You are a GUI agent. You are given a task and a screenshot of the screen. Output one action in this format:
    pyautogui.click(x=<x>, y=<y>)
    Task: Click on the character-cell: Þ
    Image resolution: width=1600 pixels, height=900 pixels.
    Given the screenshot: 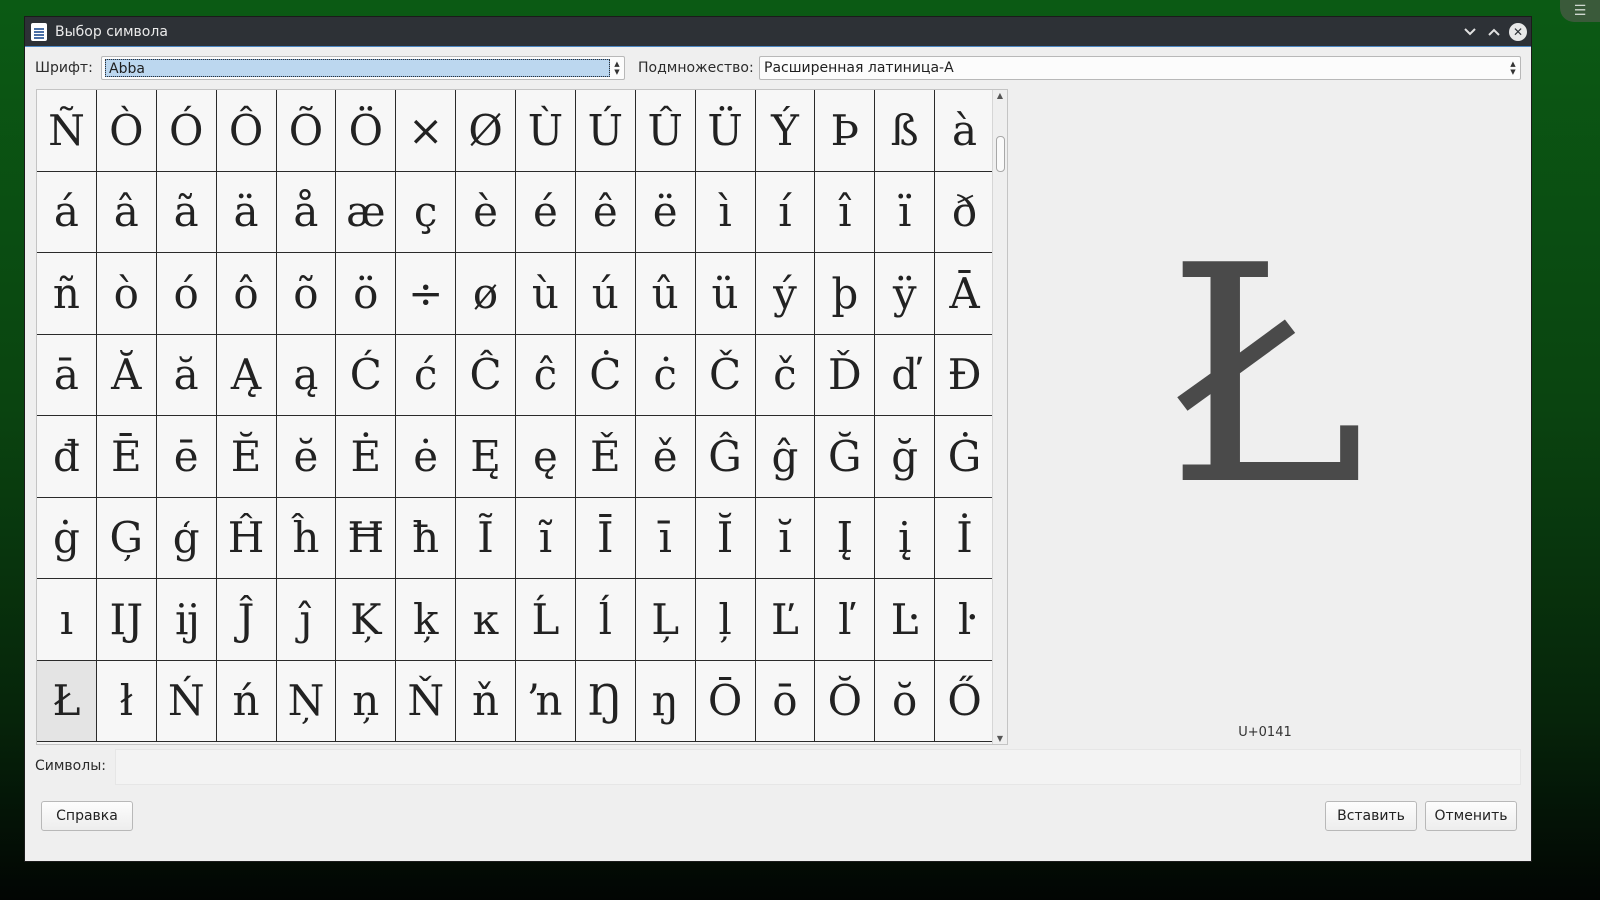 What is the action you would take?
    pyautogui.click(x=845, y=131)
    